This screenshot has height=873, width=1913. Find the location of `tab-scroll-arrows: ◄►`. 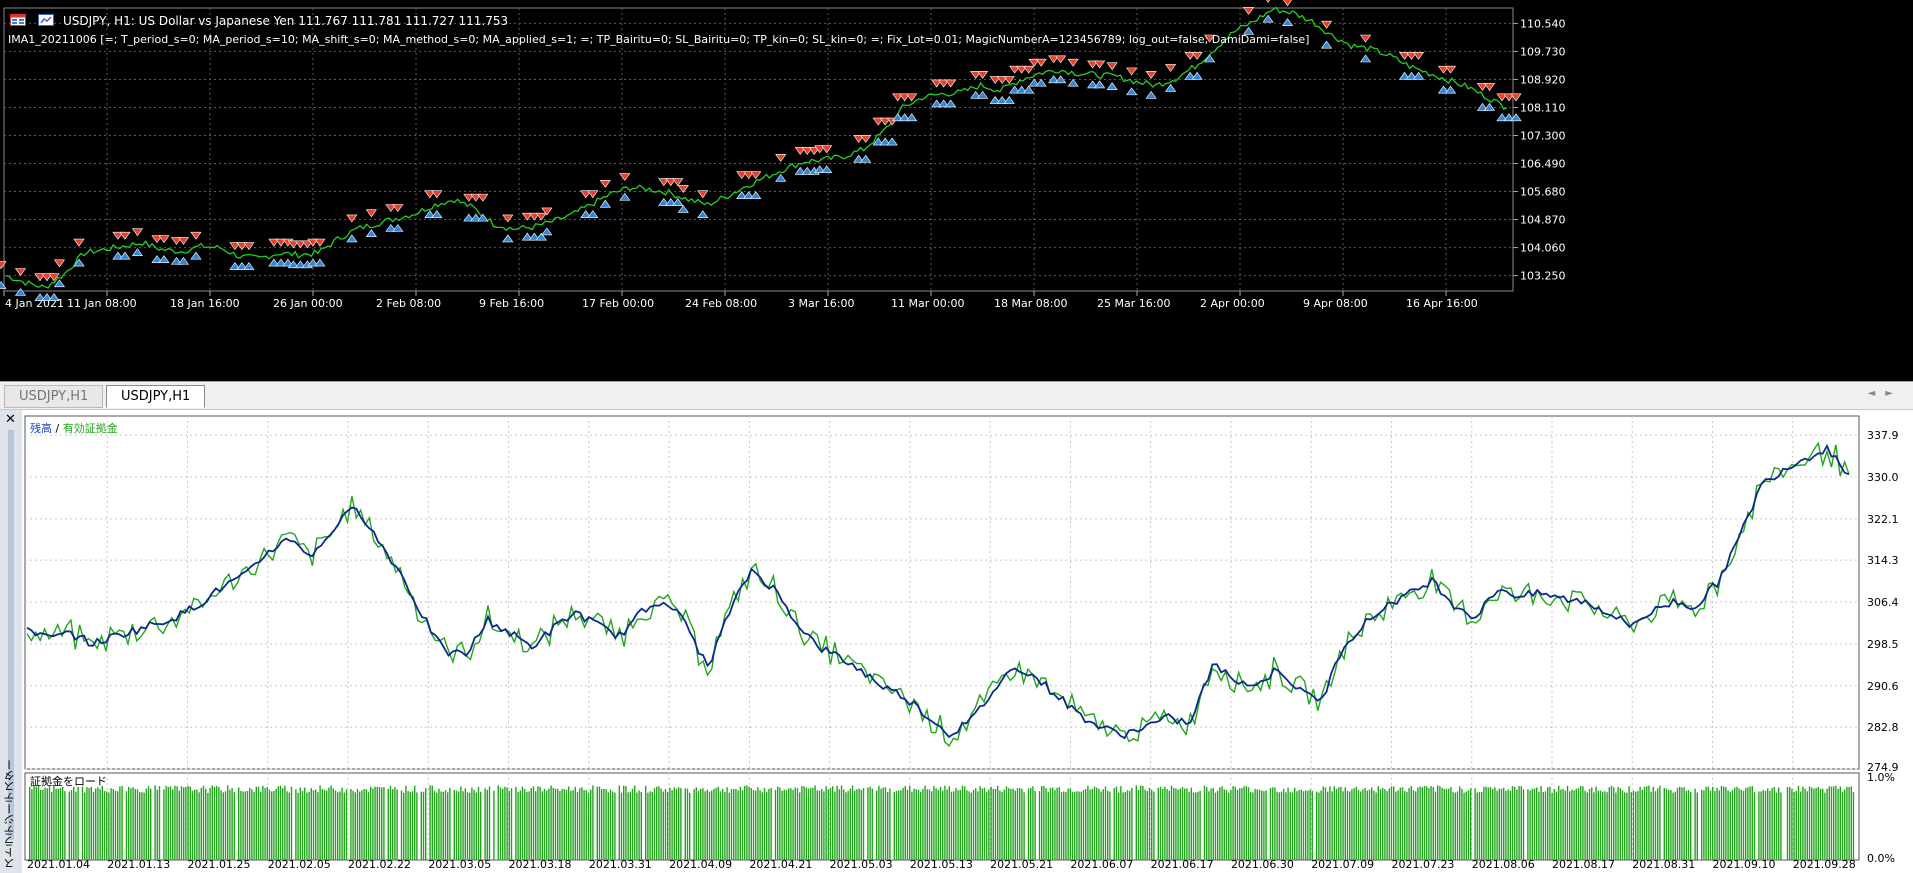

tab-scroll-arrows: ◄► is located at coordinates (1885, 393).